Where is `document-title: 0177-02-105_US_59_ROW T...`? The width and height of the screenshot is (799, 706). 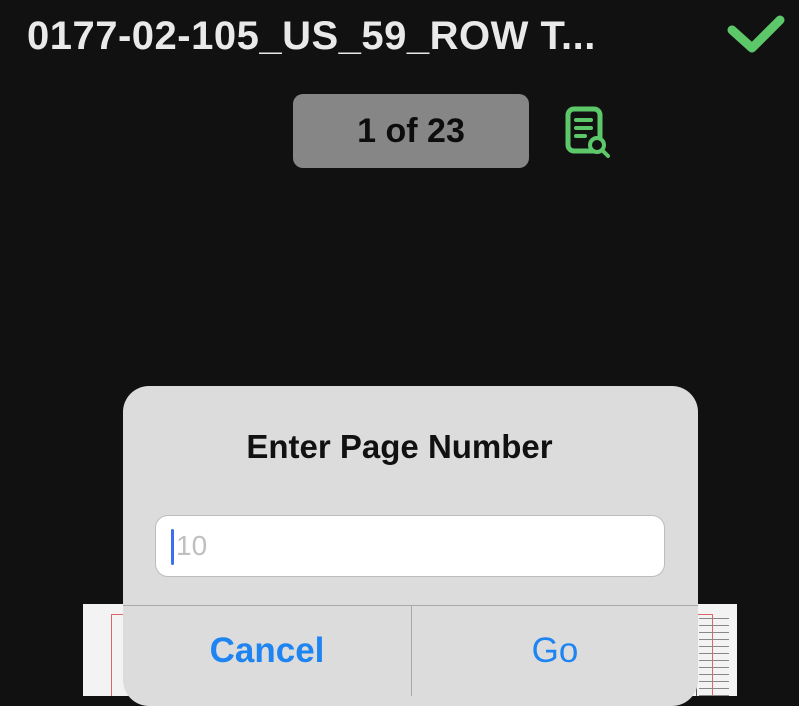
document-title: 0177-02-105_US_59_ROW T... is located at coordinates (311, 36).